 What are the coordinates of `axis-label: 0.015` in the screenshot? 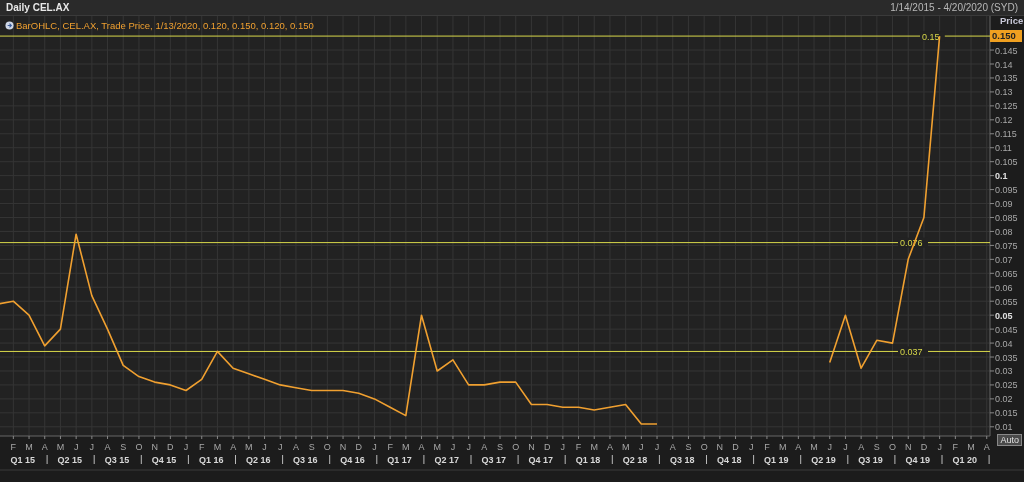 It's located at (1006, 413).